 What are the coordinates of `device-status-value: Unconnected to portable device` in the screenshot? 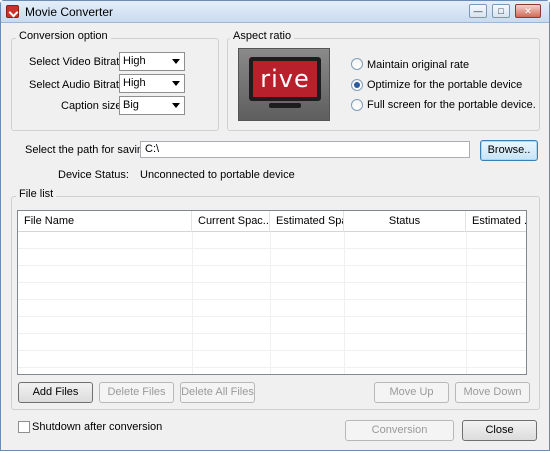 It's located at (217, 175).